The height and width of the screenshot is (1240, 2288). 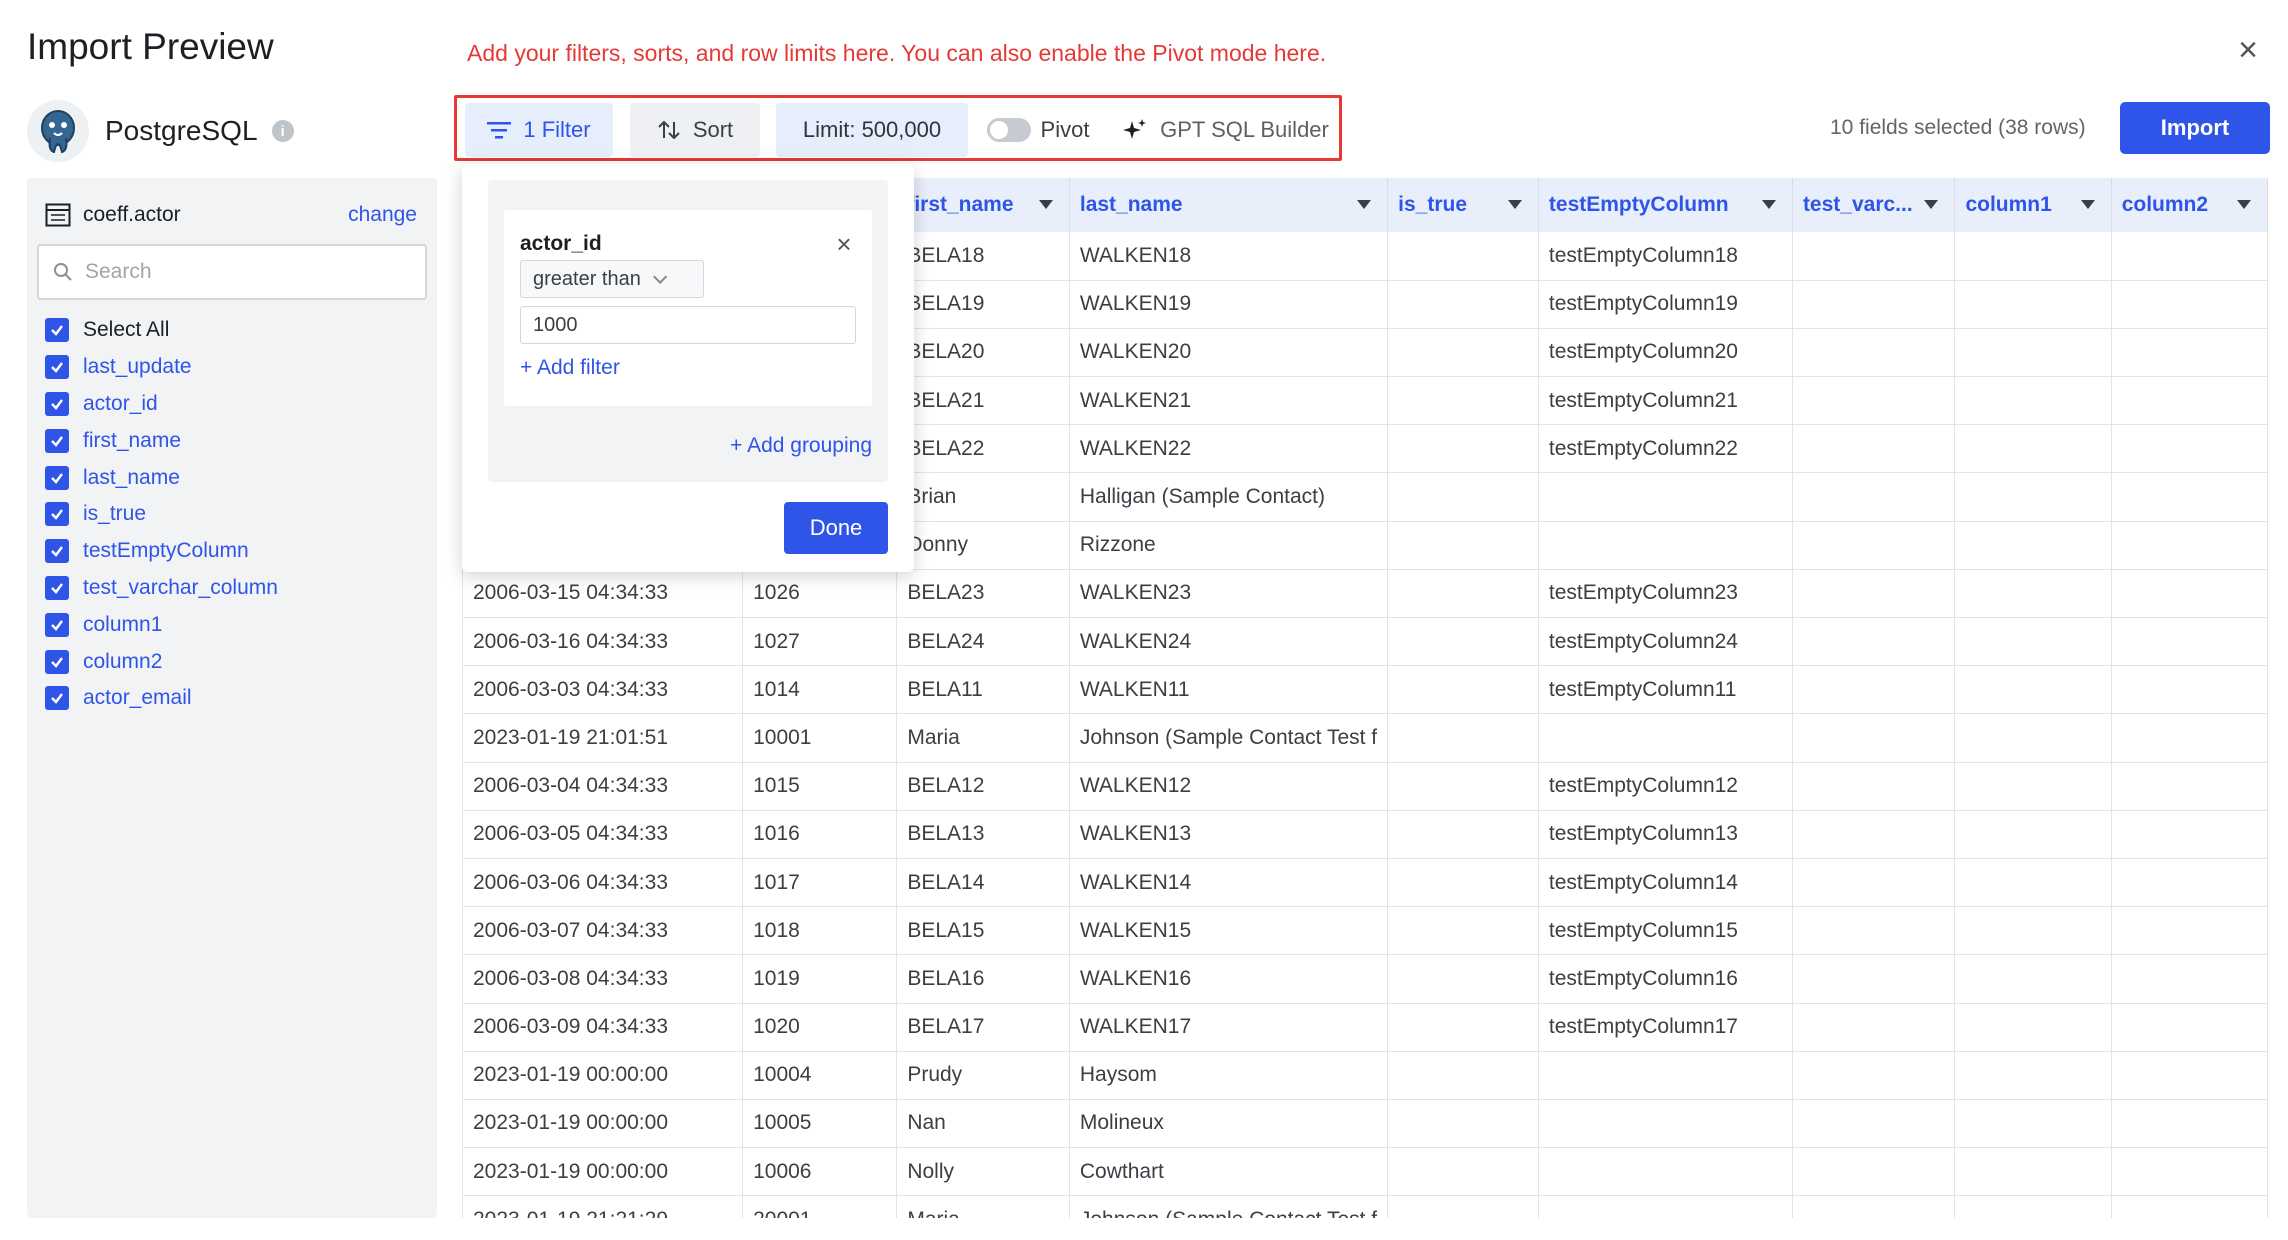 I want to click on toggle-switch-icon, so click(x=1008, y=130).